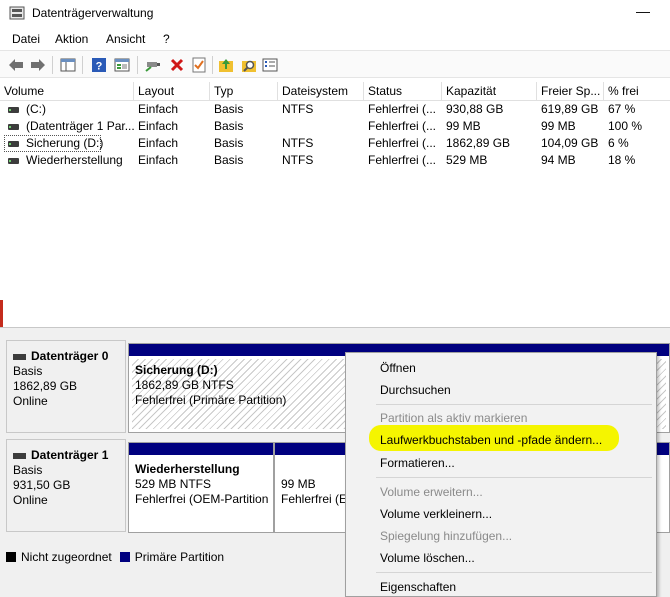 The image size is (670, 597). I want to click on disk-1-name-text: Datenträger 1, so click(70, 455).